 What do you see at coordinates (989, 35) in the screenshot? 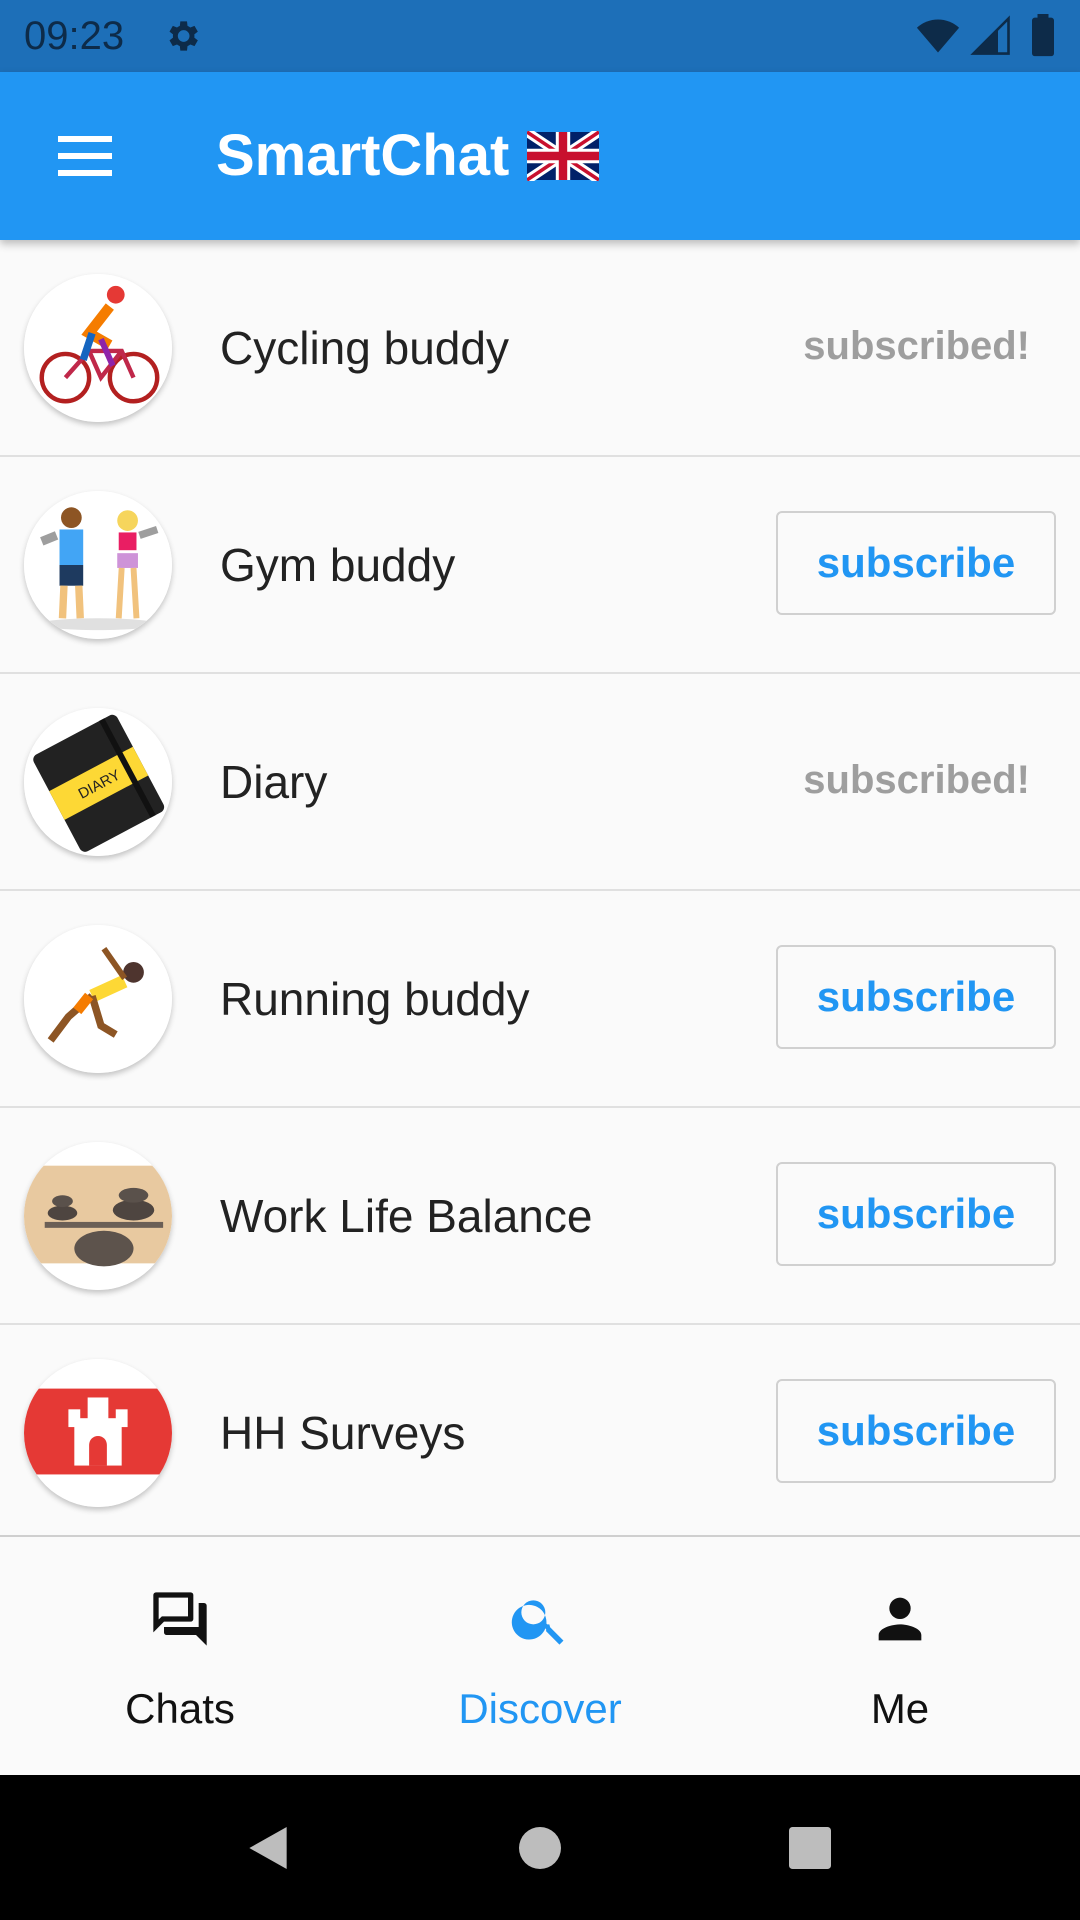
I see `signal-icon` at bounding box center [989, 35].